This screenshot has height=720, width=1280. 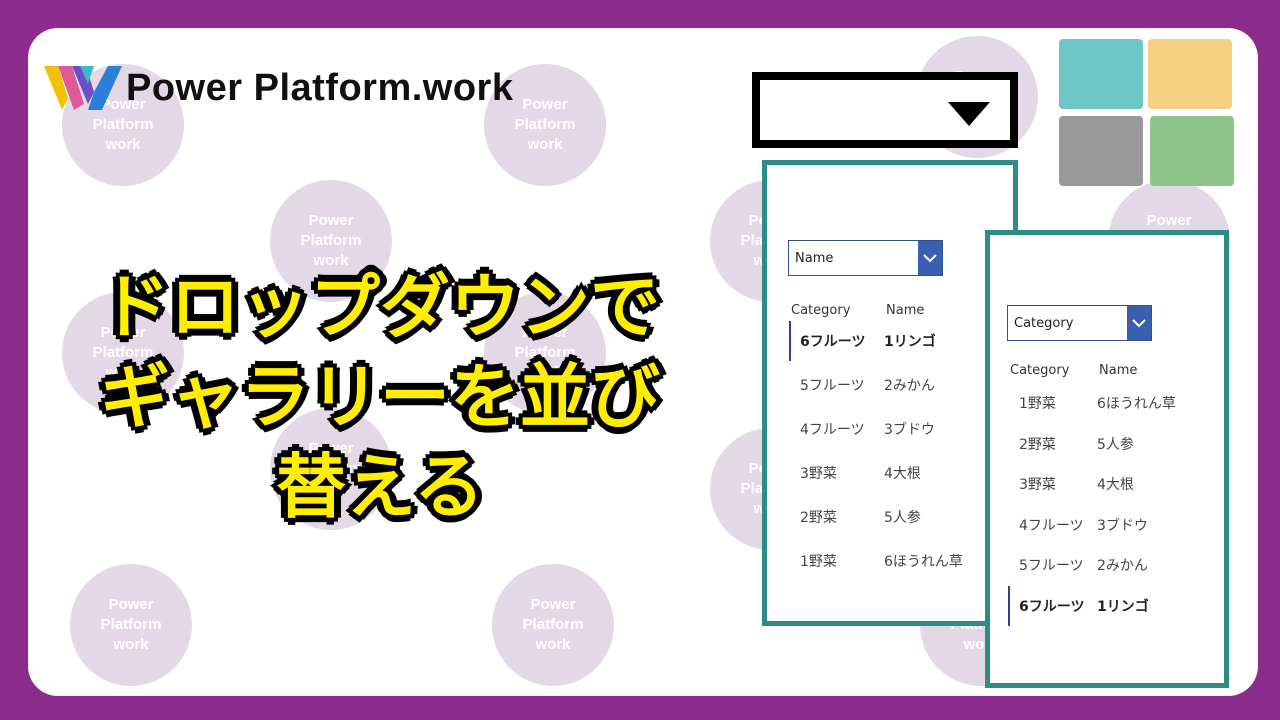 What do you see at coordinates (1101, 74) in the screenshot?
I see `teal-tile` at bounding box center [1101, 74].